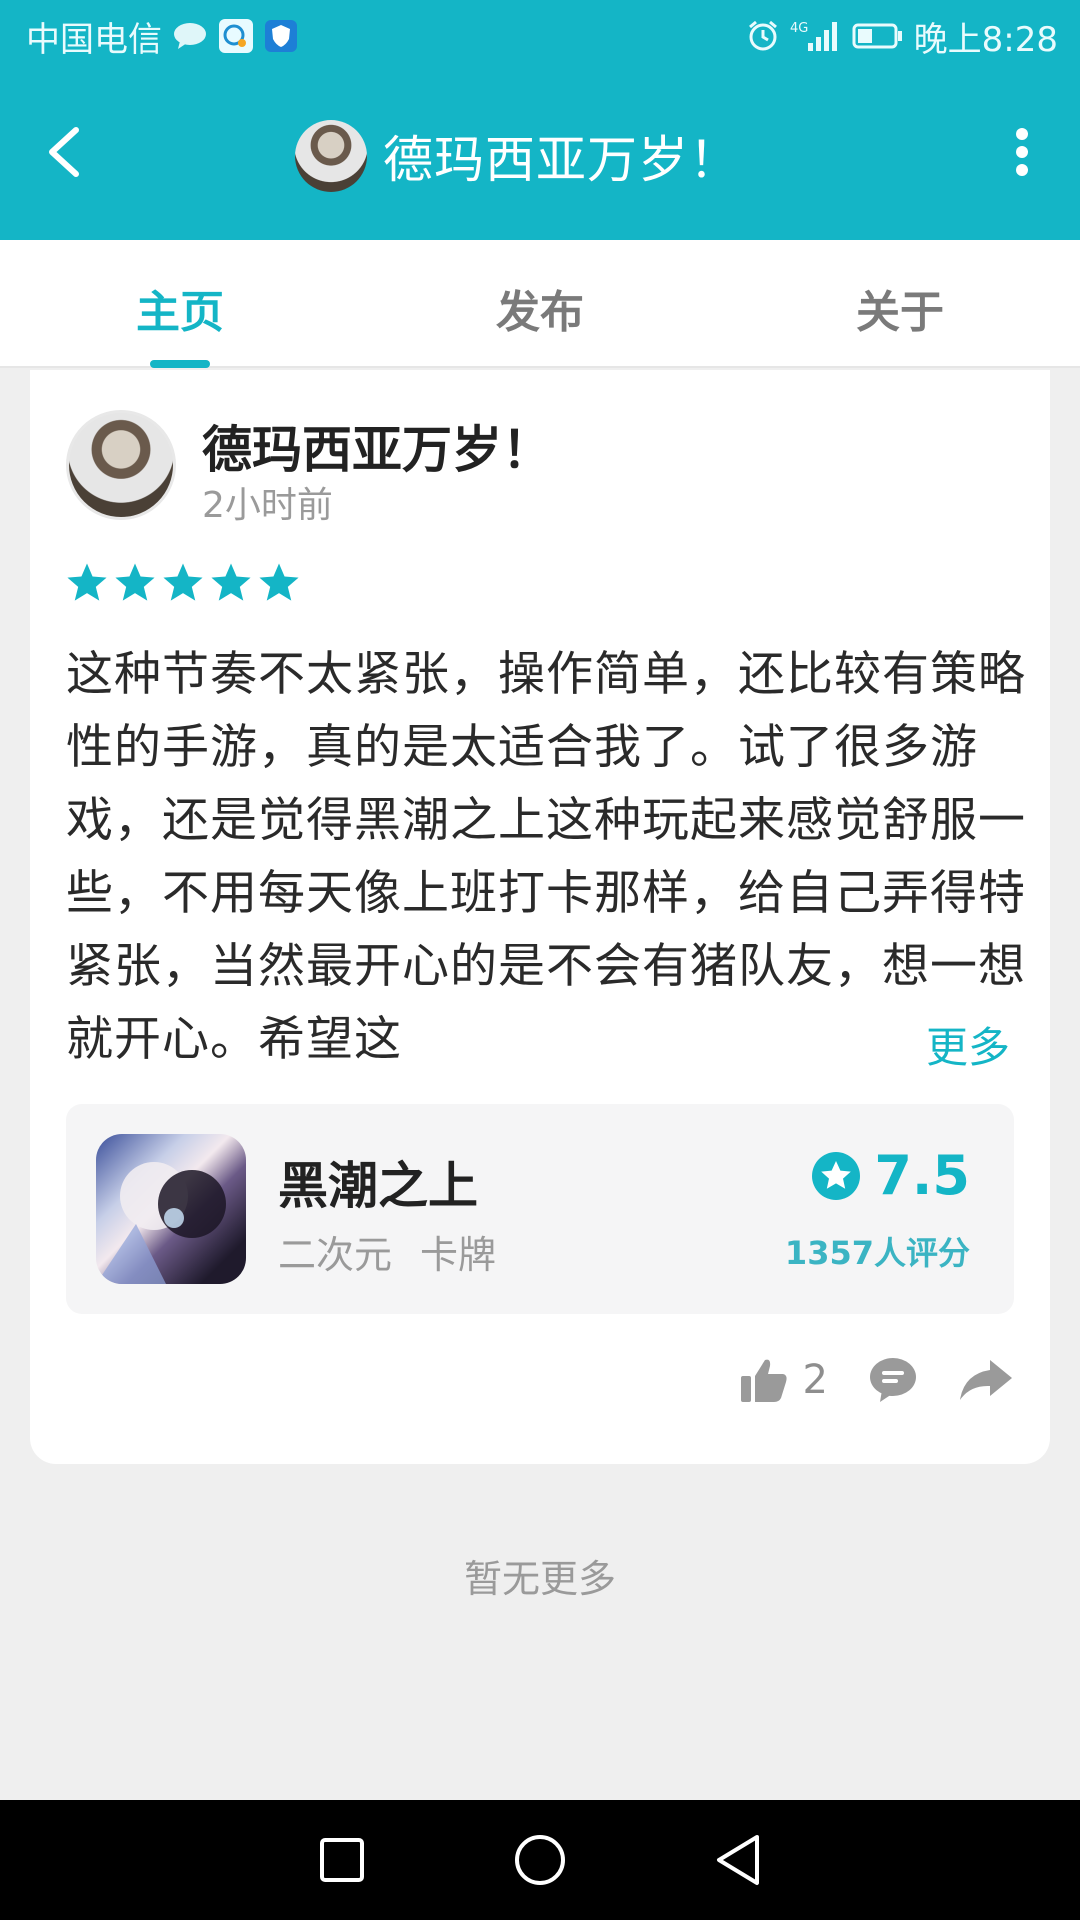 The height and width of the screenshot is (1920, 1080). What do you see at coordinates (377, 446) in the screenshot?
I see `author-name: 德玛西亚万岁！` at bounding box center [377, 446].